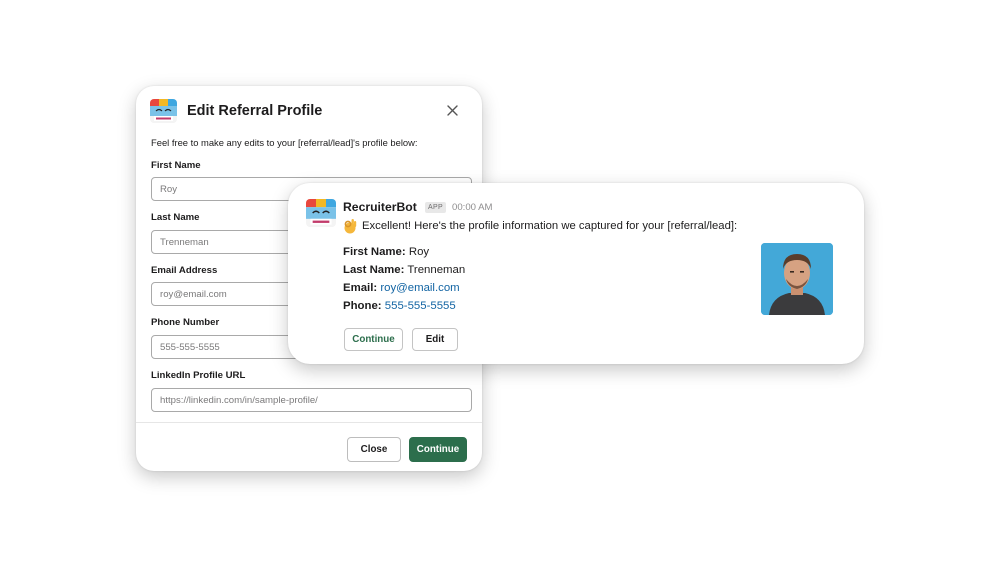 Image resolution: width=1000 pixels, height=562 pixels. I want to click on app-badge: APP, so click(435, 207).